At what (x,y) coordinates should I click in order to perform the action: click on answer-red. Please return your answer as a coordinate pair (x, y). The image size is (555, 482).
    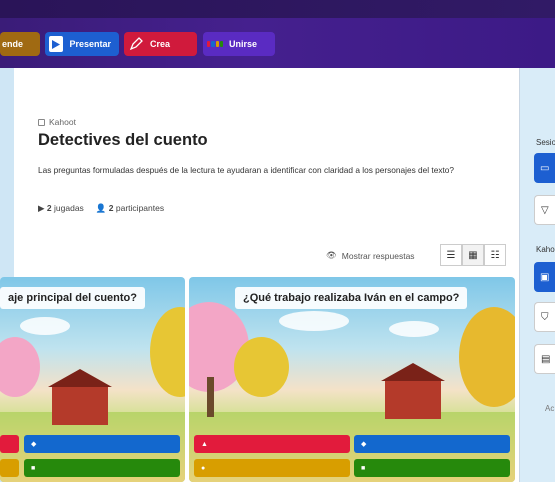
    Looking at the image, I should click on (9, 444).